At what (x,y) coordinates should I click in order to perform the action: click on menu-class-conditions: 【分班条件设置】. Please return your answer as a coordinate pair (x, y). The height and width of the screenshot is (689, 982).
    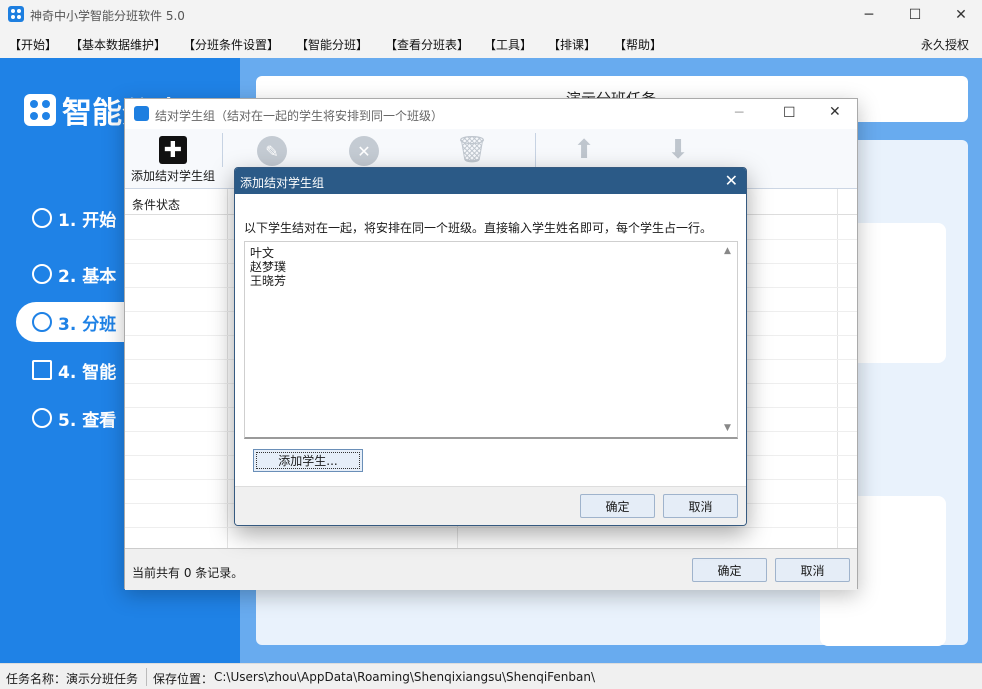
    Looking at the image, I should click on (231, 44).